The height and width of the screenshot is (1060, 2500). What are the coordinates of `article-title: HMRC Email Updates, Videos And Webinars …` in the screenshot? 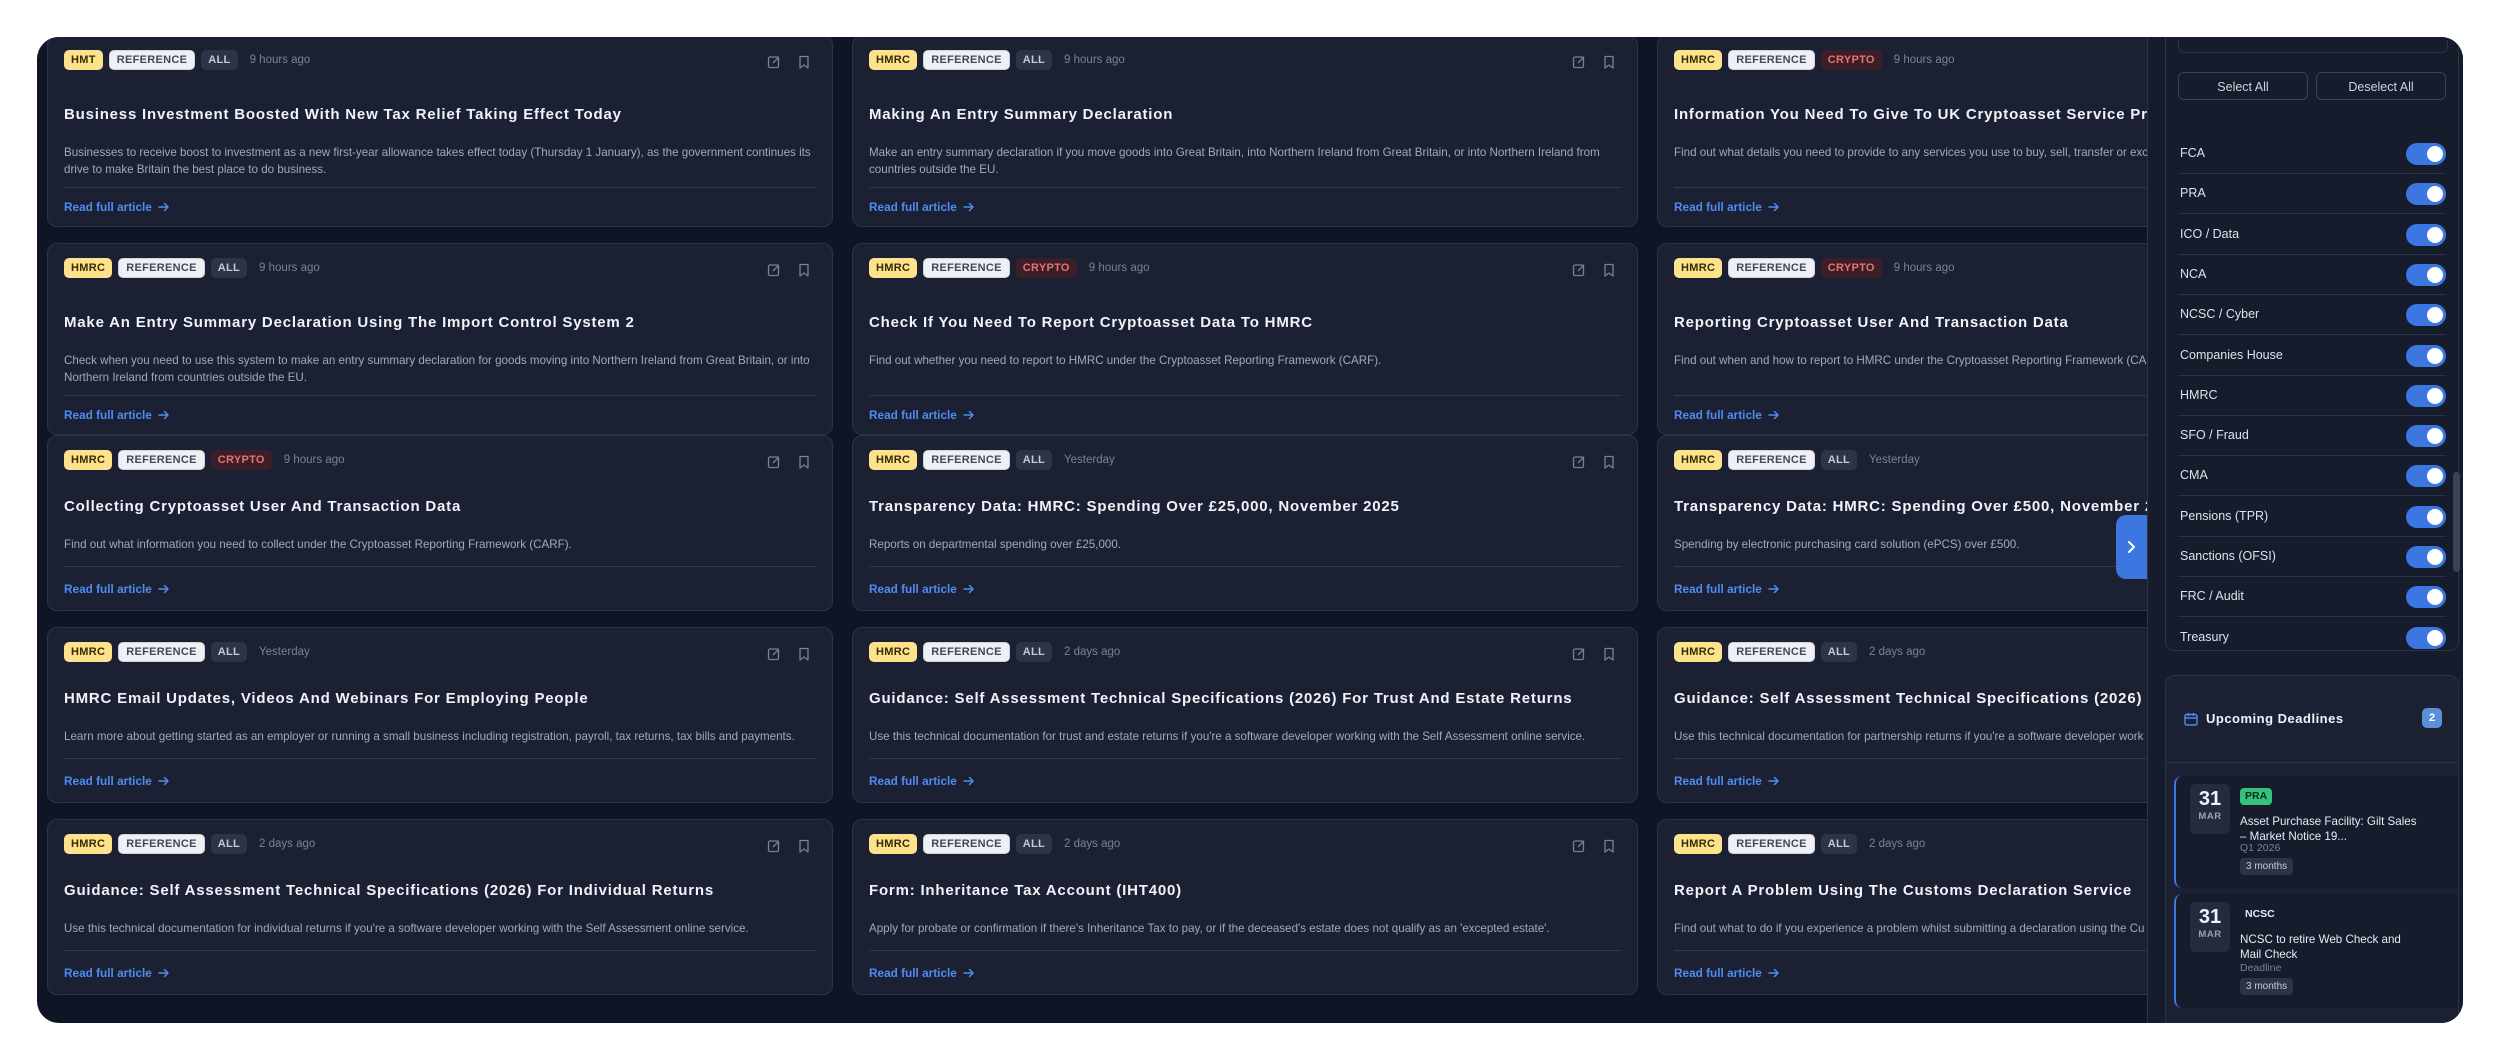 It's located at (440, 698).